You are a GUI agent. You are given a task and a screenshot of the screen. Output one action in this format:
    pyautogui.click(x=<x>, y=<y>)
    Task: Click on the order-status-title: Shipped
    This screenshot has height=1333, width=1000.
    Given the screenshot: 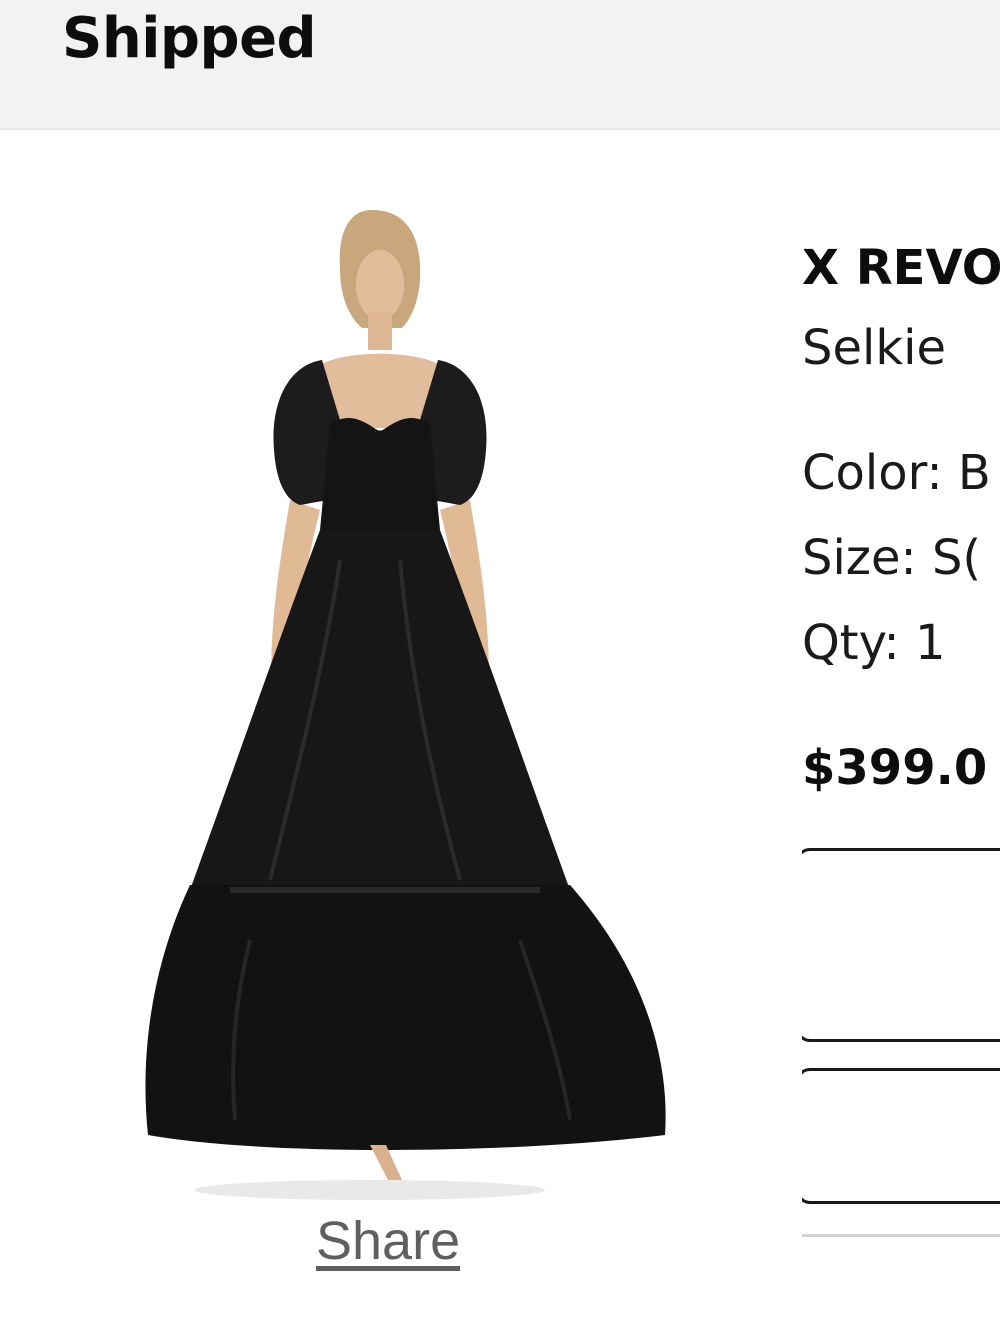 What is the action you would take?
    pyautogui.click(x=189, y=38)
    